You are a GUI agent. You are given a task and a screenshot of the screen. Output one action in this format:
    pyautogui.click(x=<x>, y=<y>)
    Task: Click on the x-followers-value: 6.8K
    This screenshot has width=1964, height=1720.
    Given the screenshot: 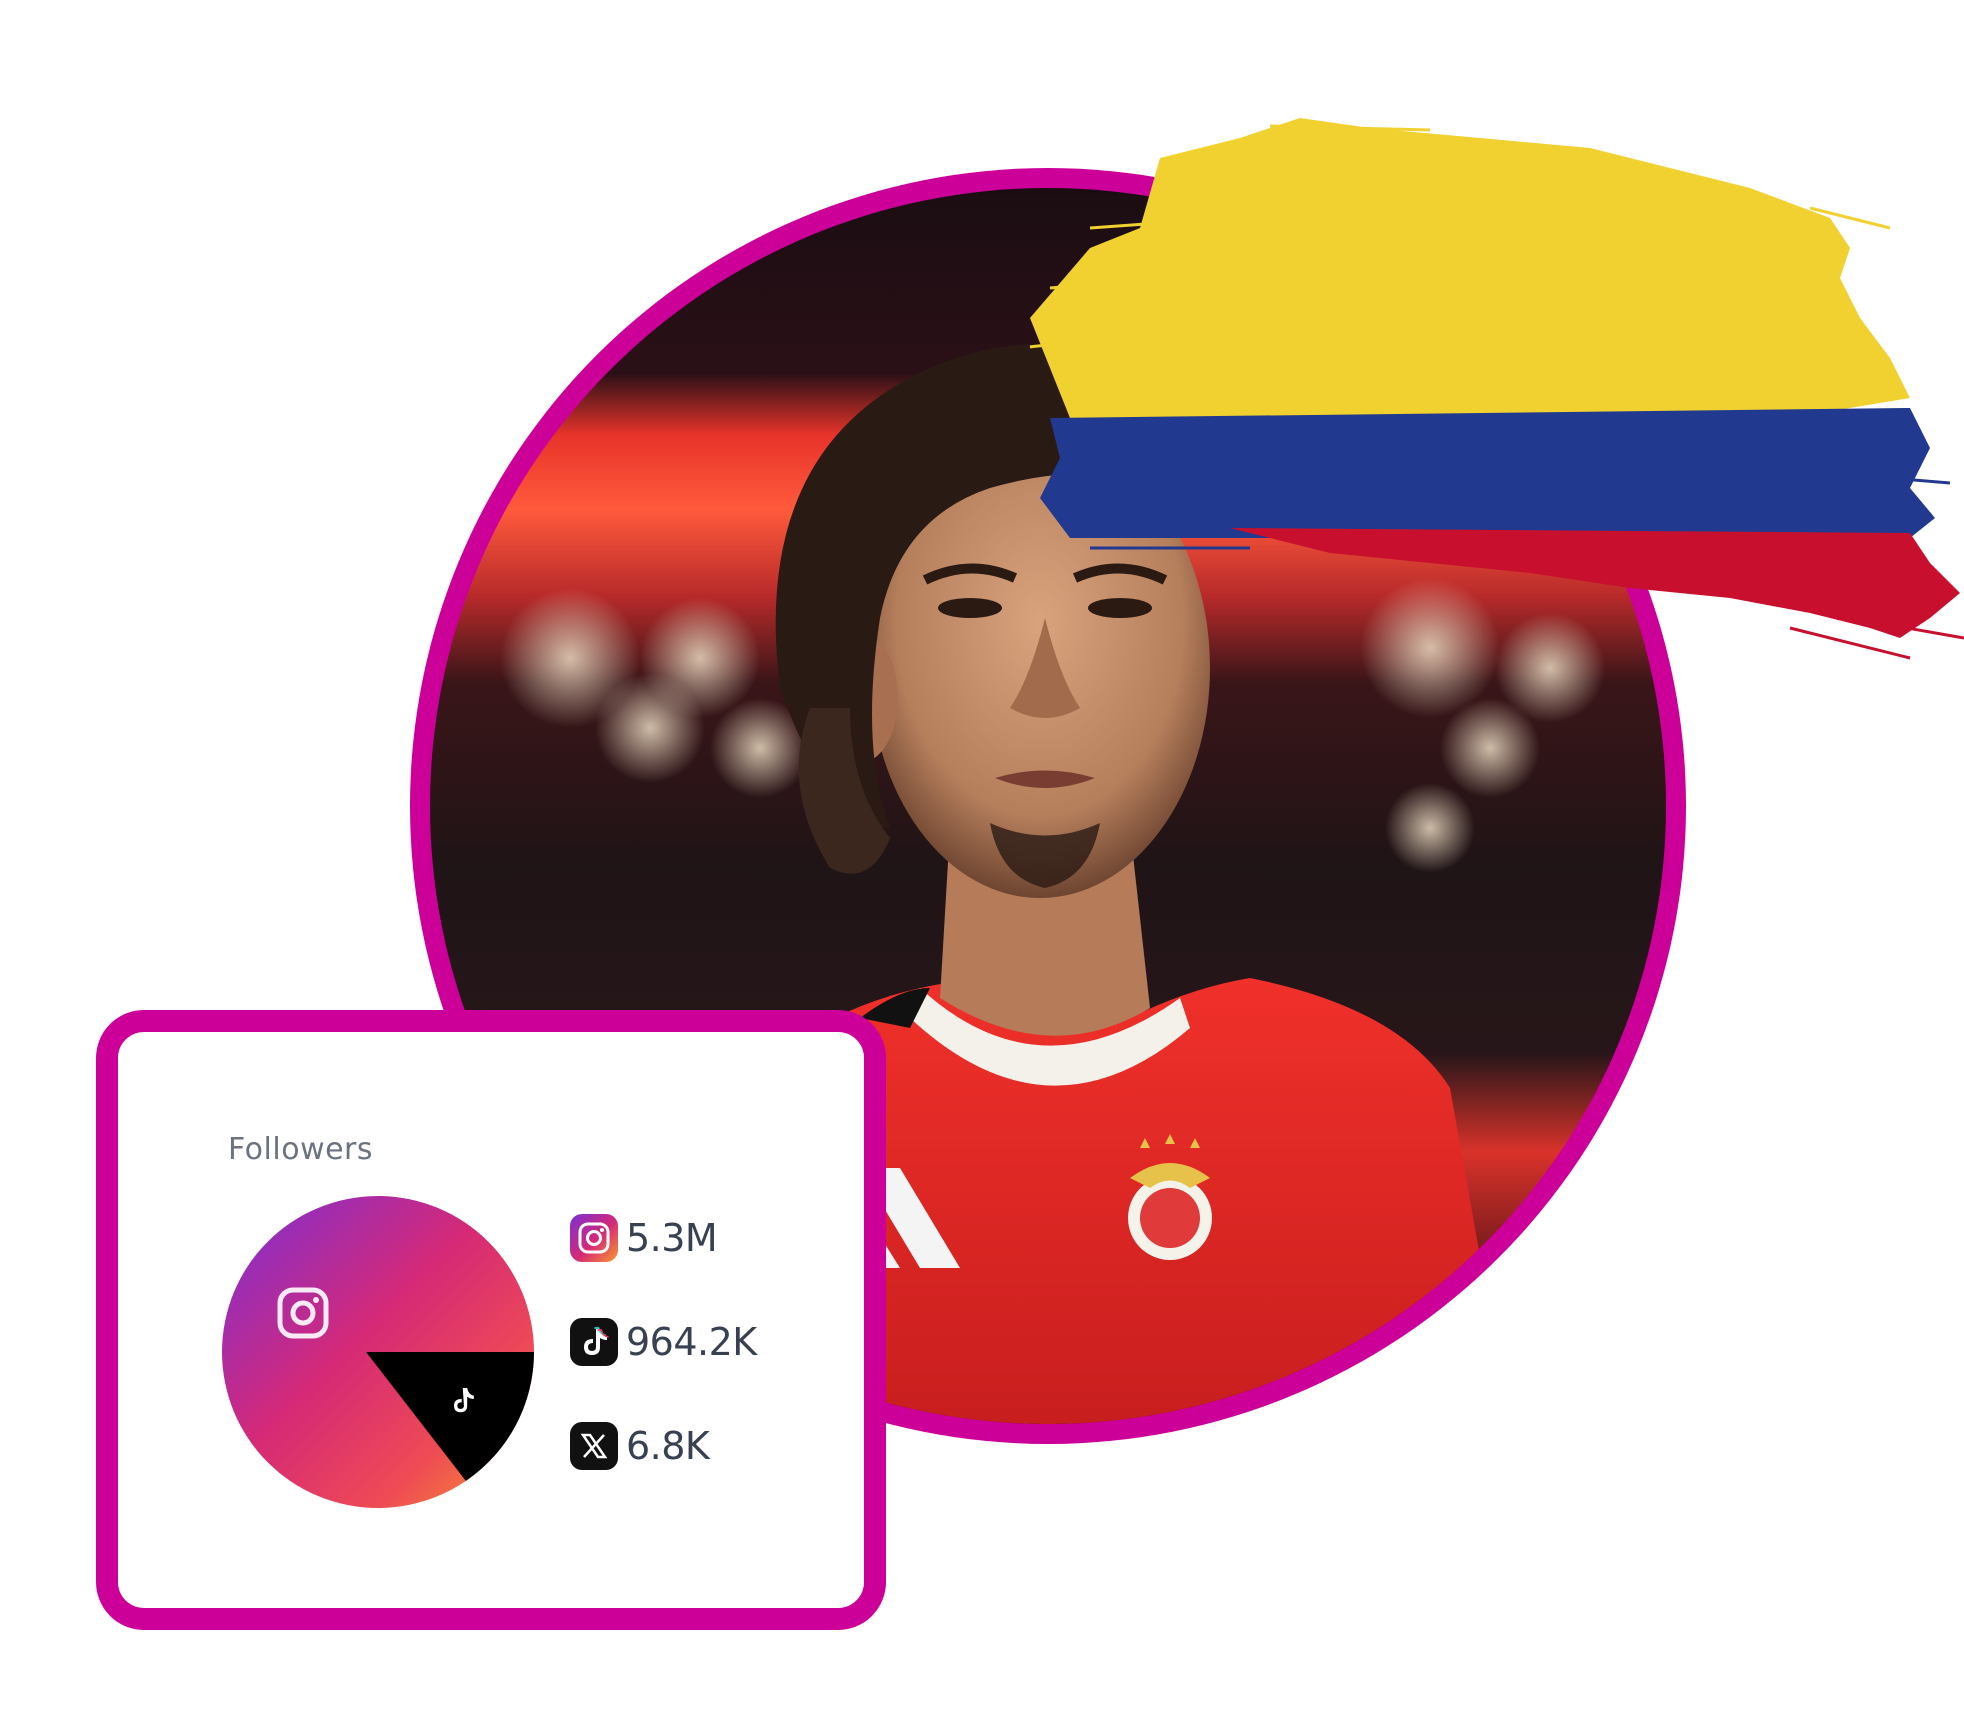 What is the action you would take?
    pyautogui.click(x=668, y=1446)
    